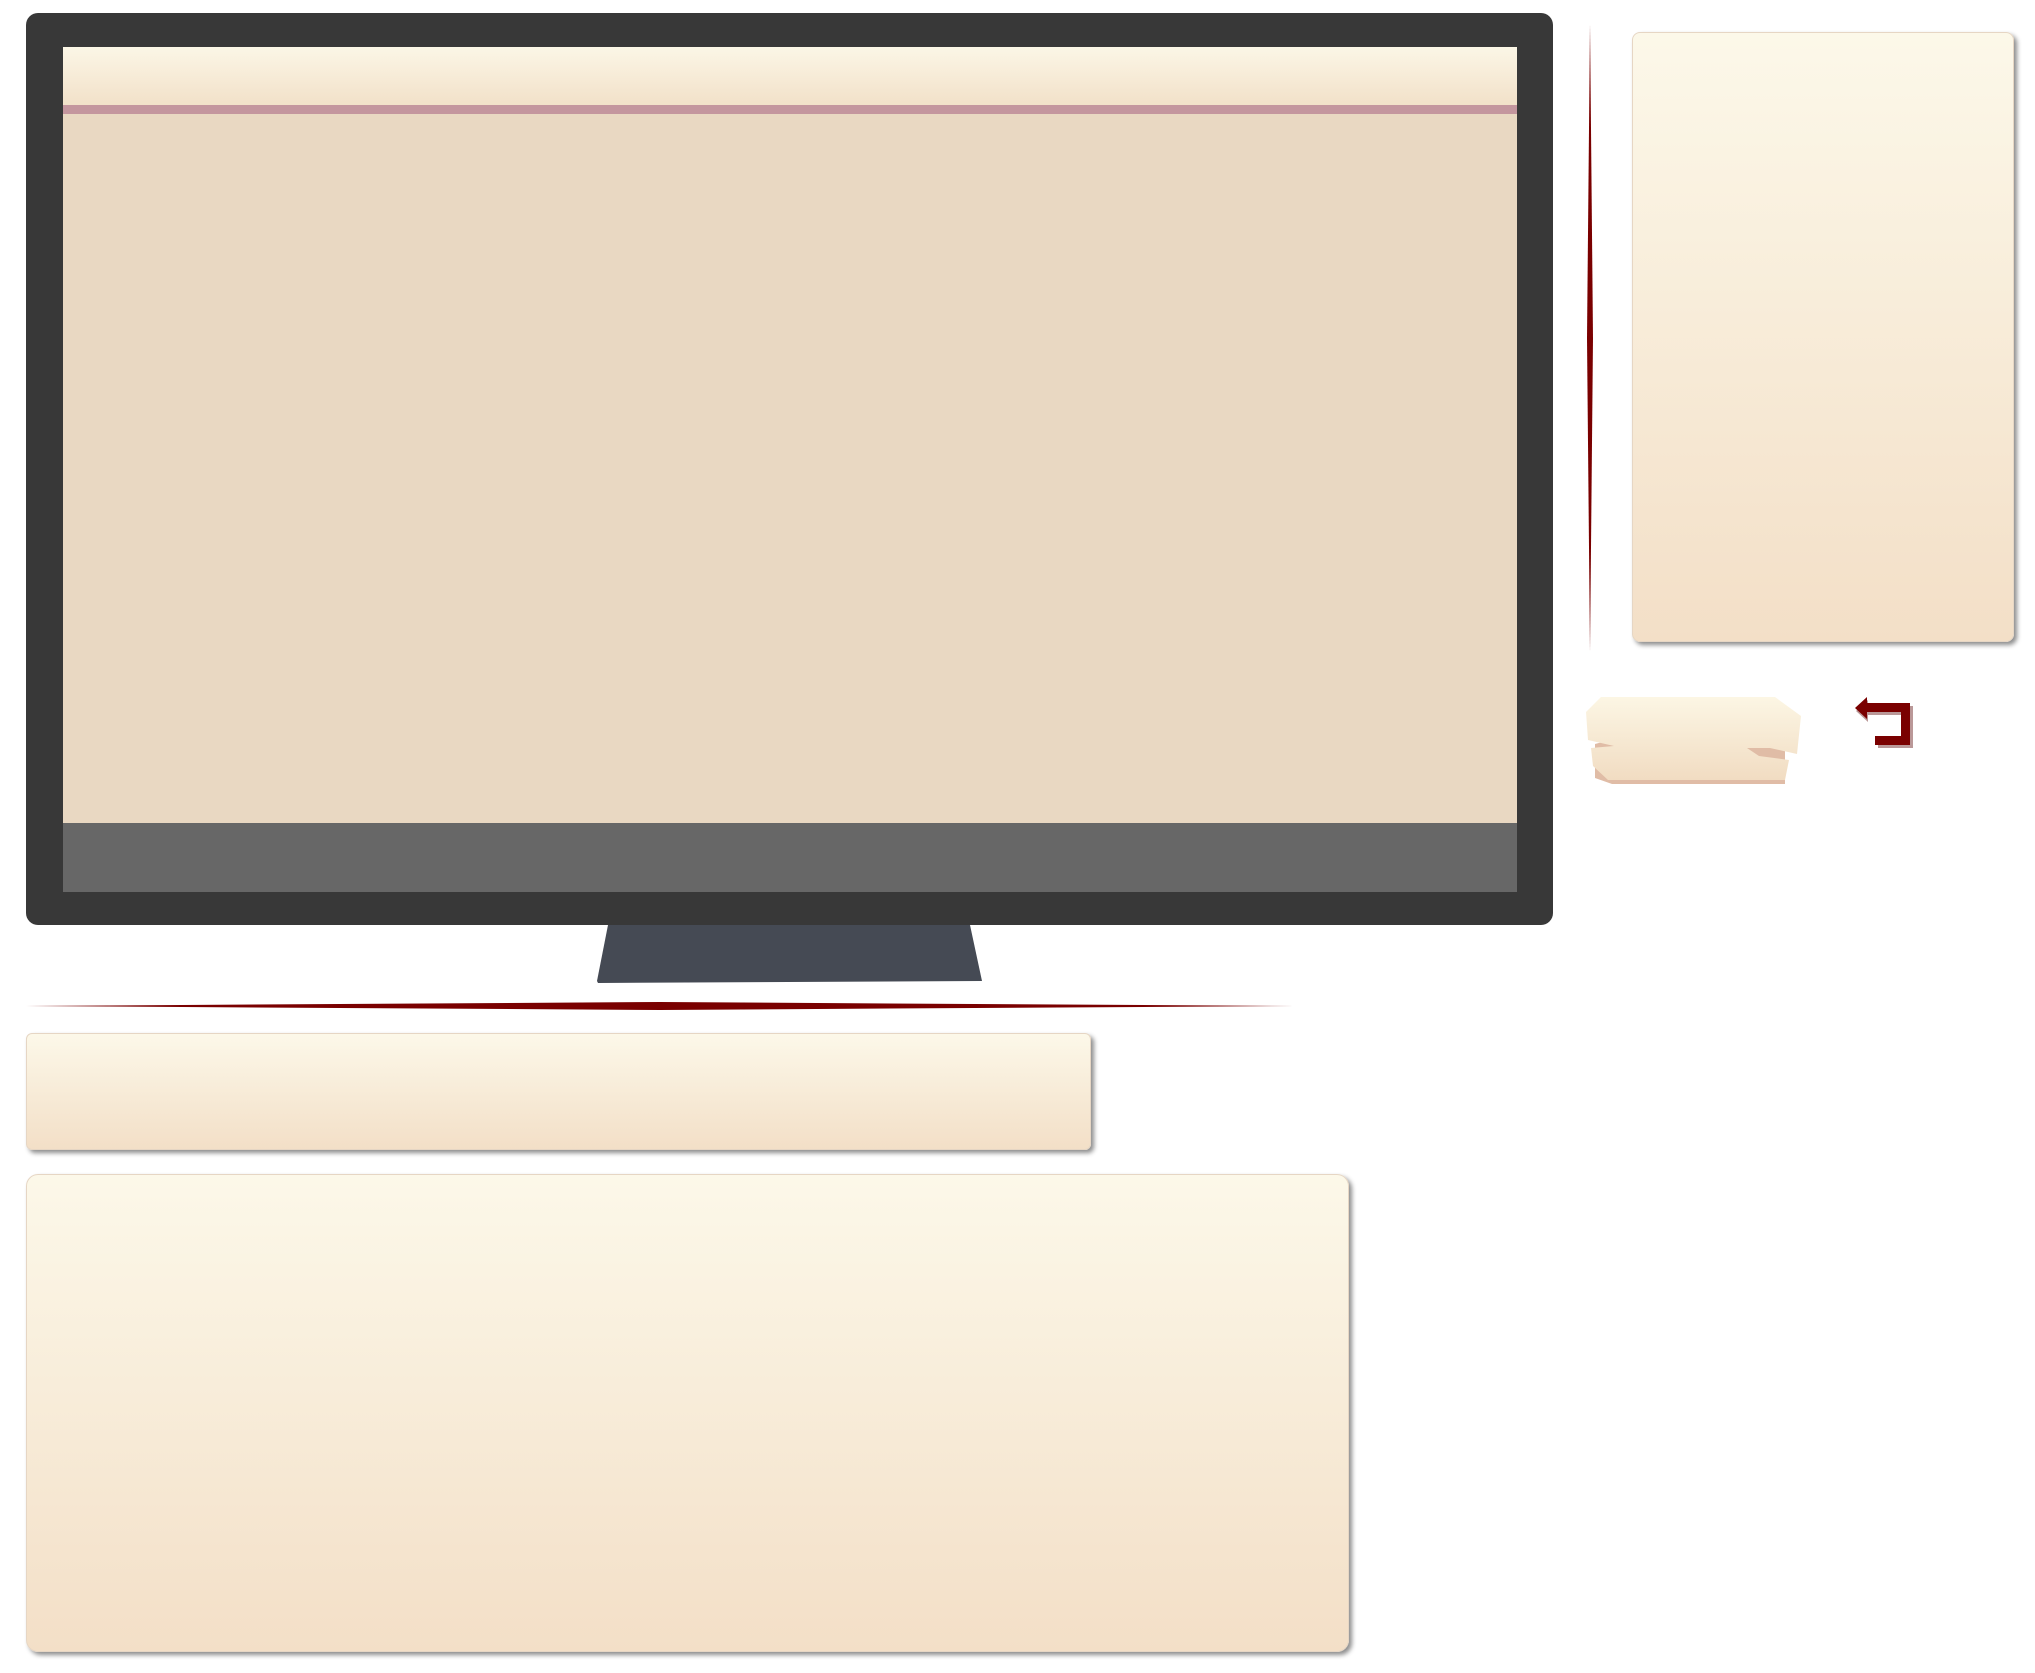 The width and height of the screenshot is (2035, 1673). Describe the element at coordinates (558, 1091) in the screenshot. I see `info-bar-panel` at that location.